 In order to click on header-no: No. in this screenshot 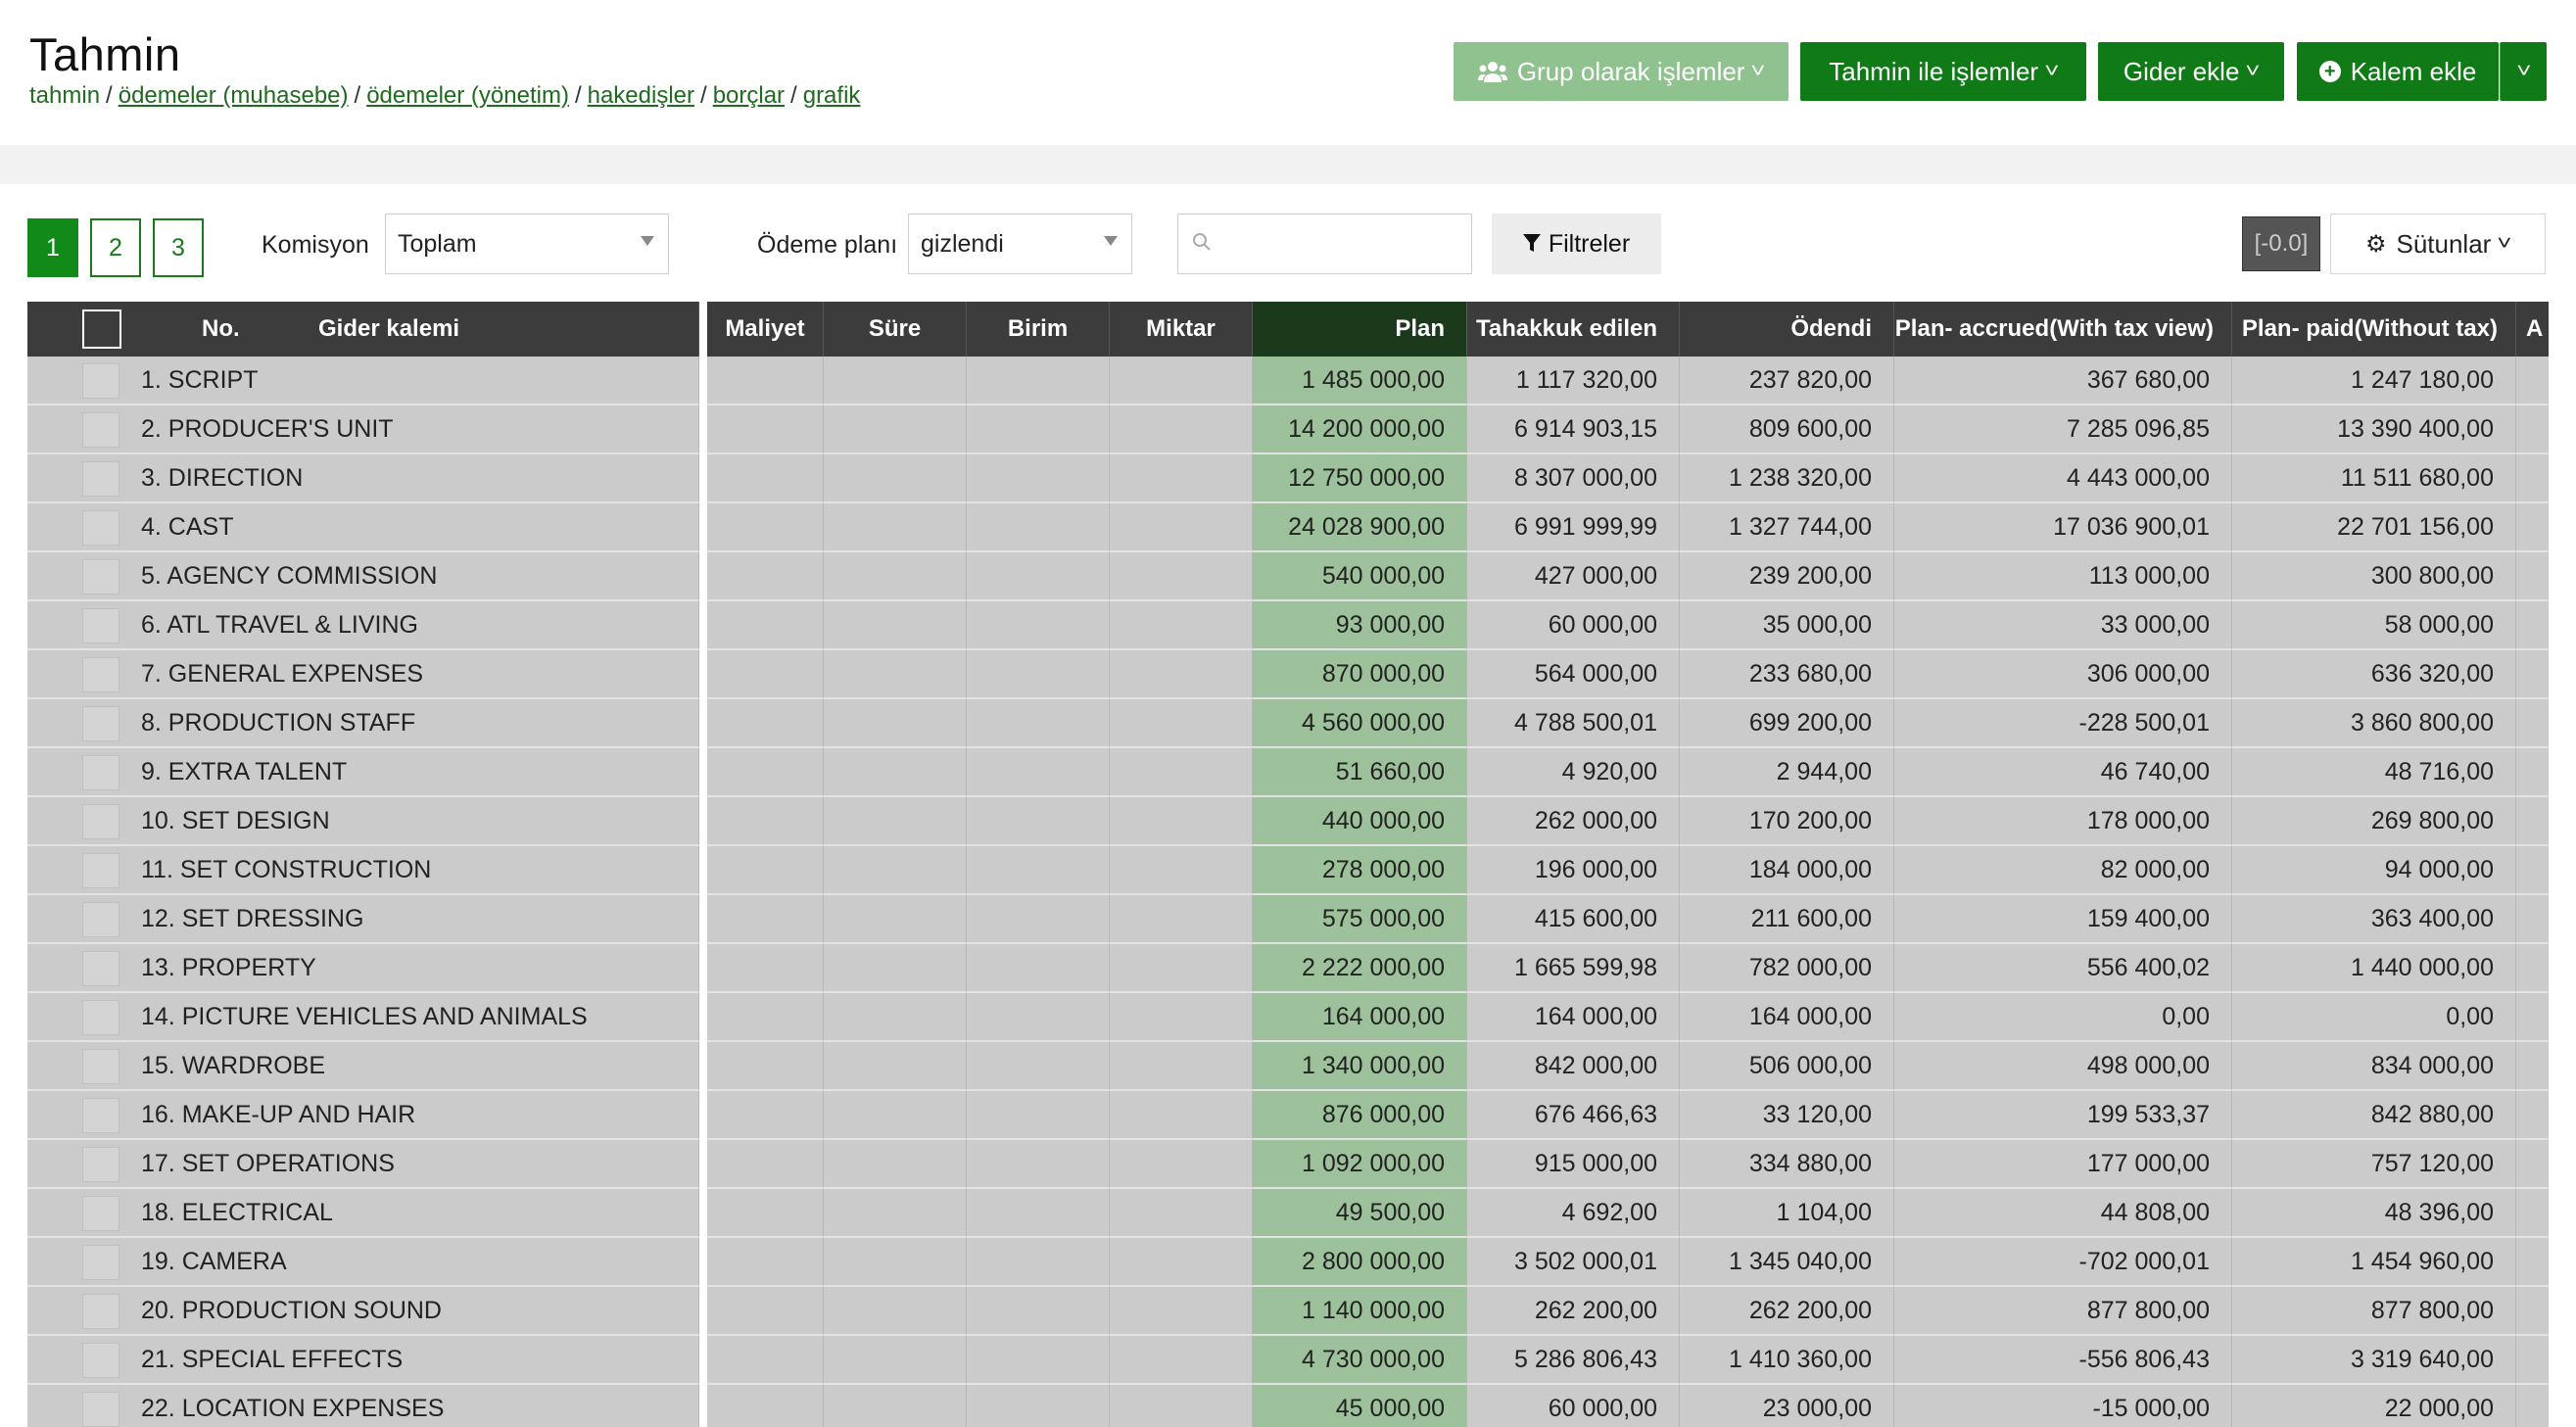, I will do `click(221, 329)`.